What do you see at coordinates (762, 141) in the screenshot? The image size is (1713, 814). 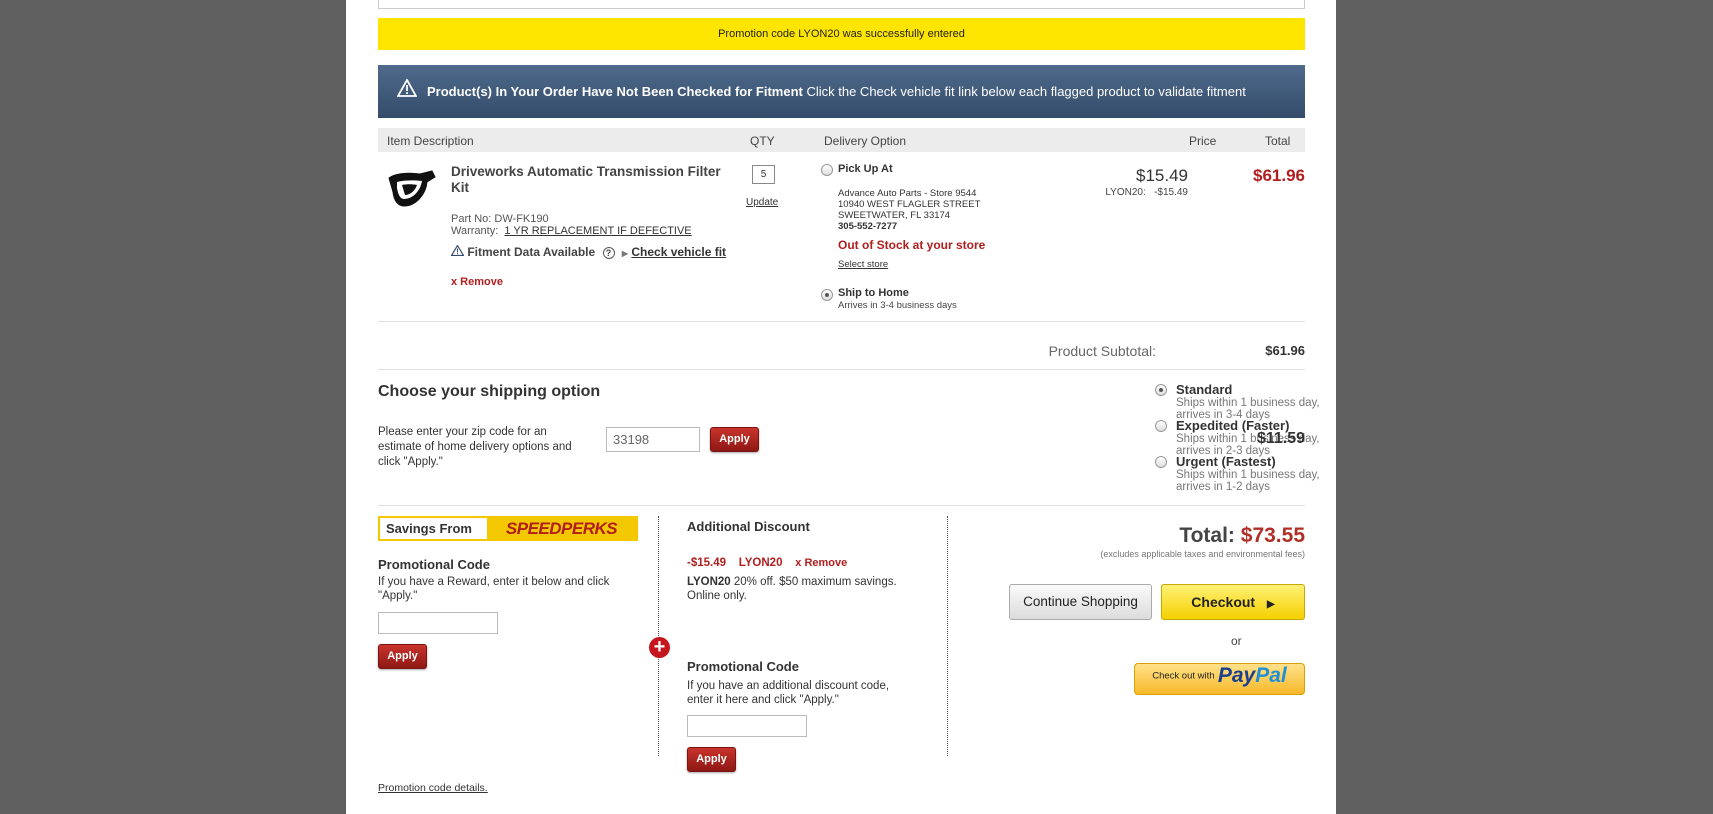 I see `header-qty: QTY` at bounding box center [762, 141].